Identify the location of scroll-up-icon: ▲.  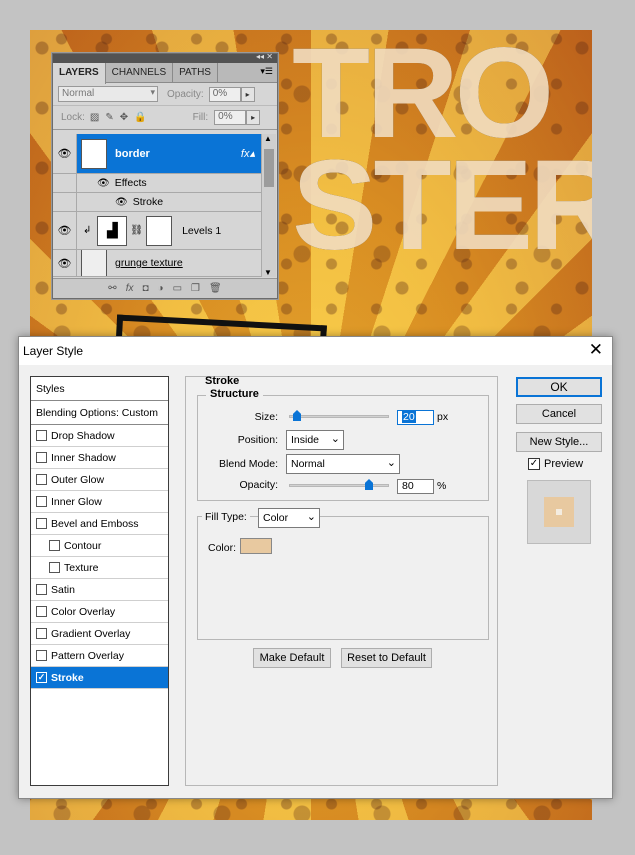
(268, 138).